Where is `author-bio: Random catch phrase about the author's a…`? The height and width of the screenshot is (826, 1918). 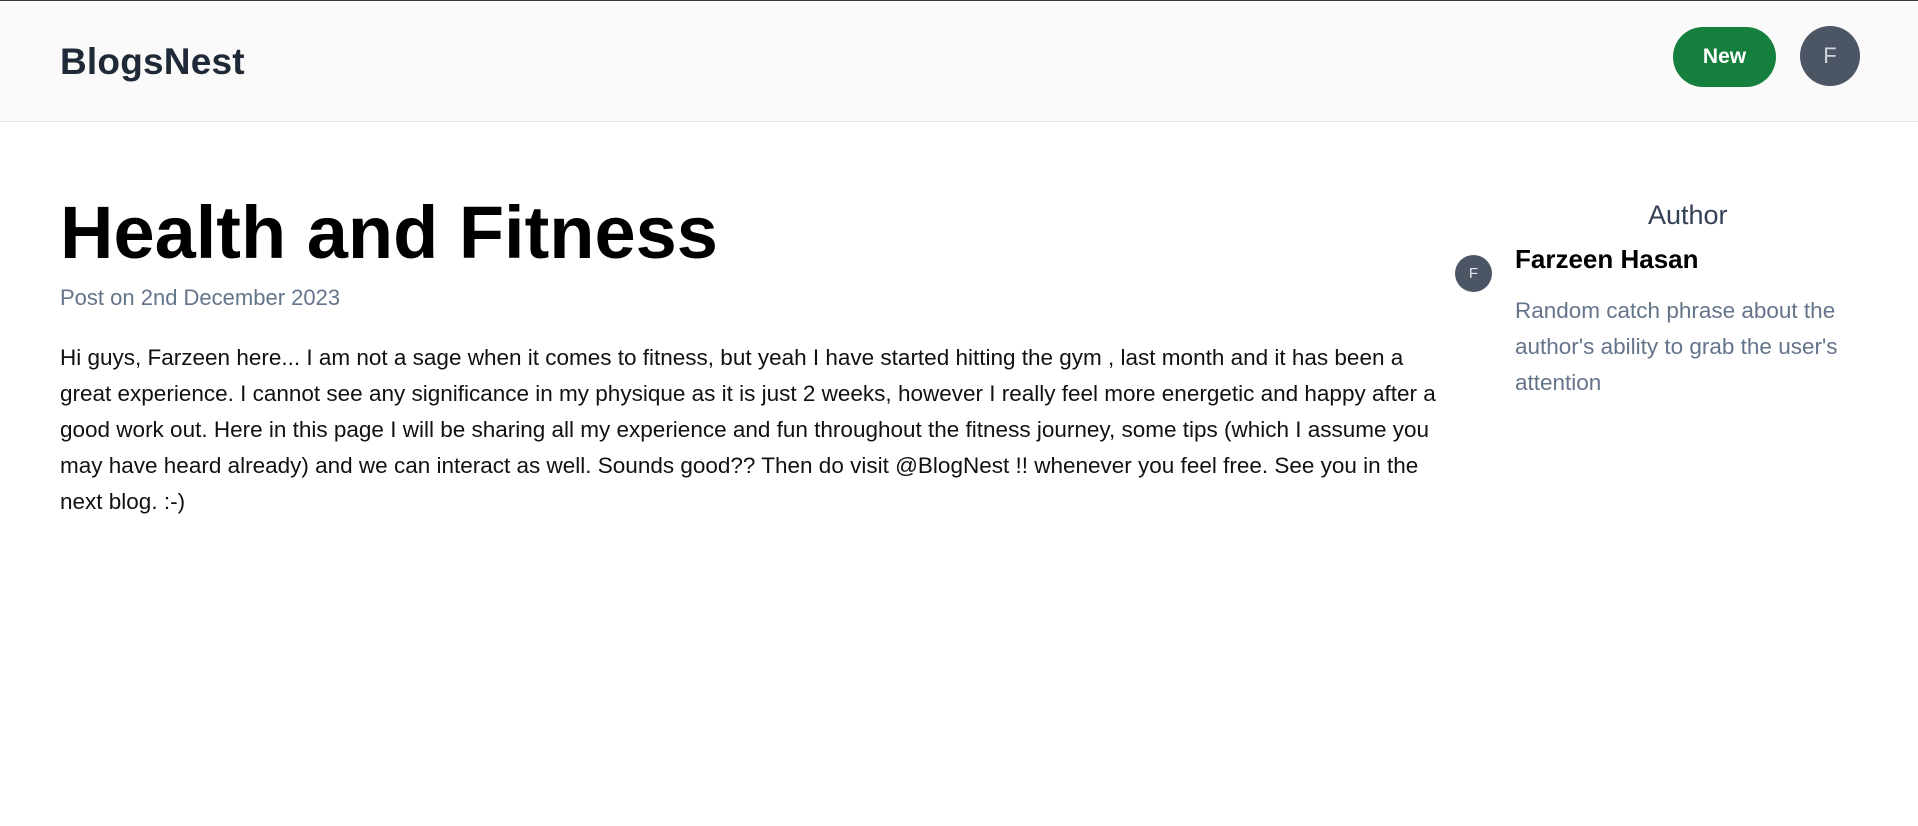 author-bio: Random catch phrase about the author's a… is located at coordinates (1676, 346).